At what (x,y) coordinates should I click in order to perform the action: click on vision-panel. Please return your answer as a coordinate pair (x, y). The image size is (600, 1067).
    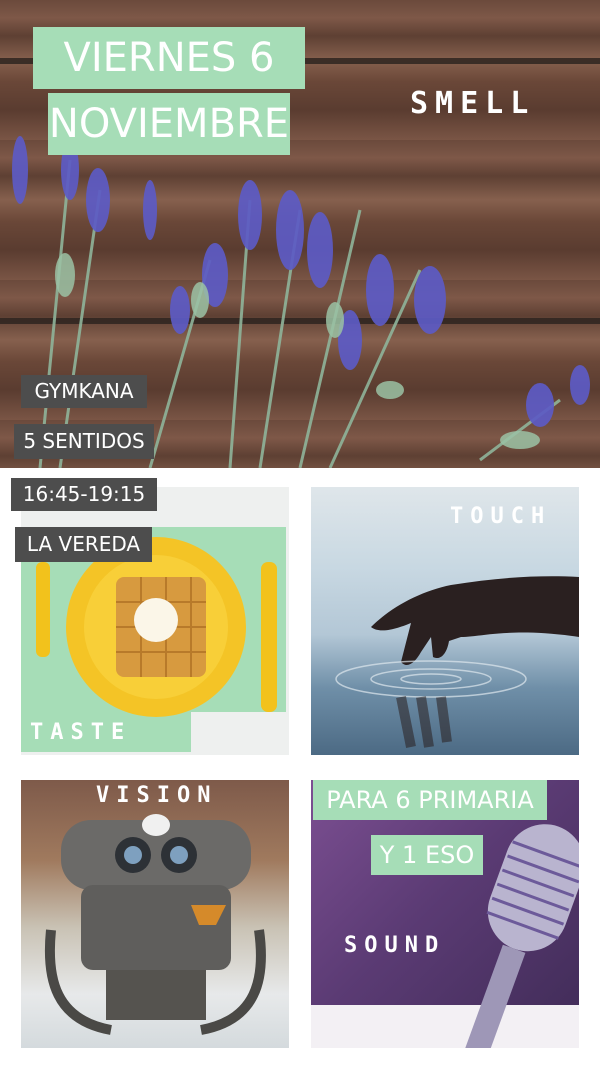
    Looking at the image, I should click on (155, 914).